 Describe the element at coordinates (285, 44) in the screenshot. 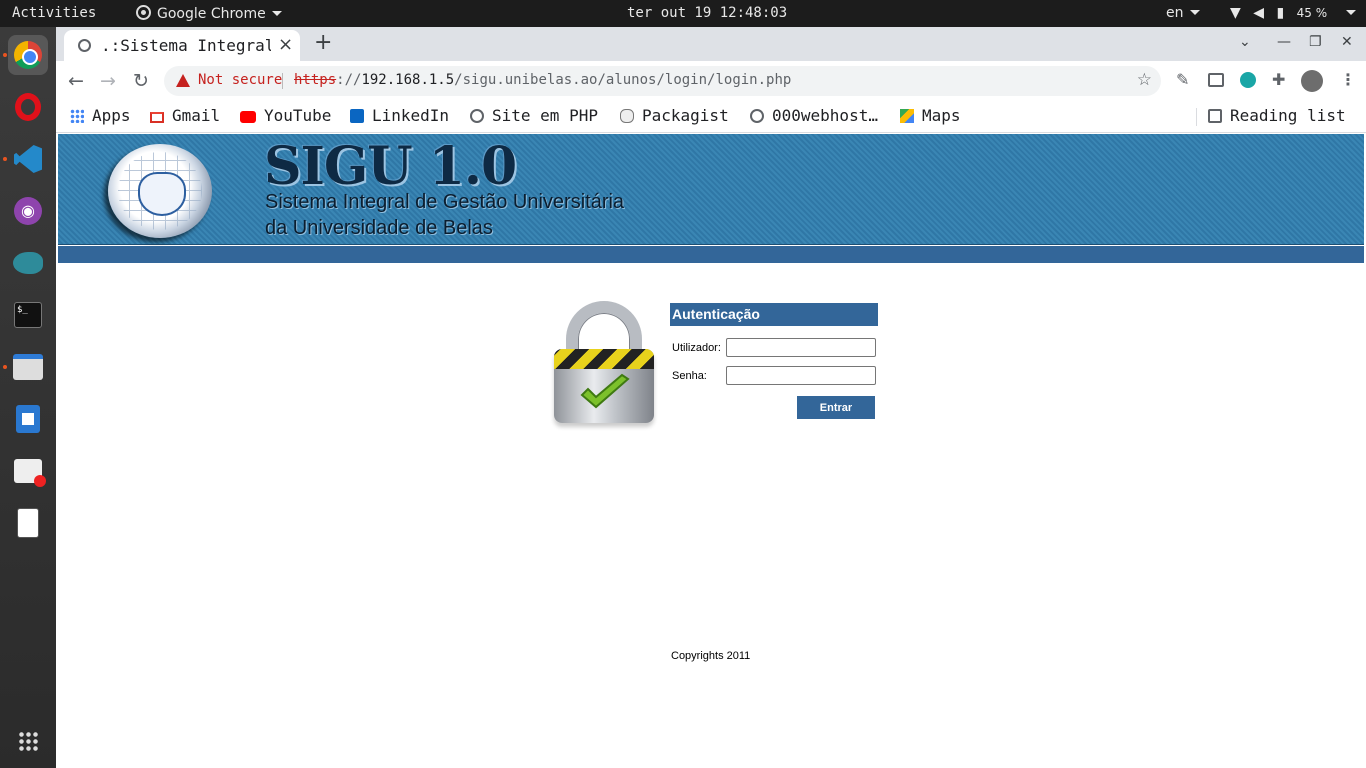

I see `close-tab-button: ×` at that location.